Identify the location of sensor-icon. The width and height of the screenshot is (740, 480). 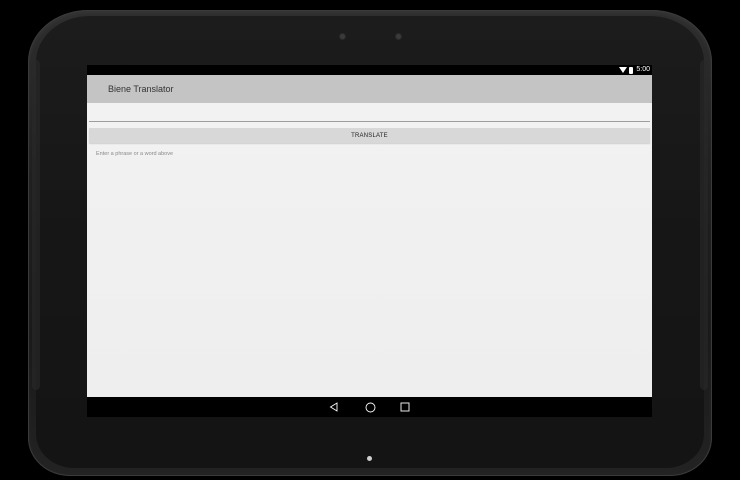
(398, 36).